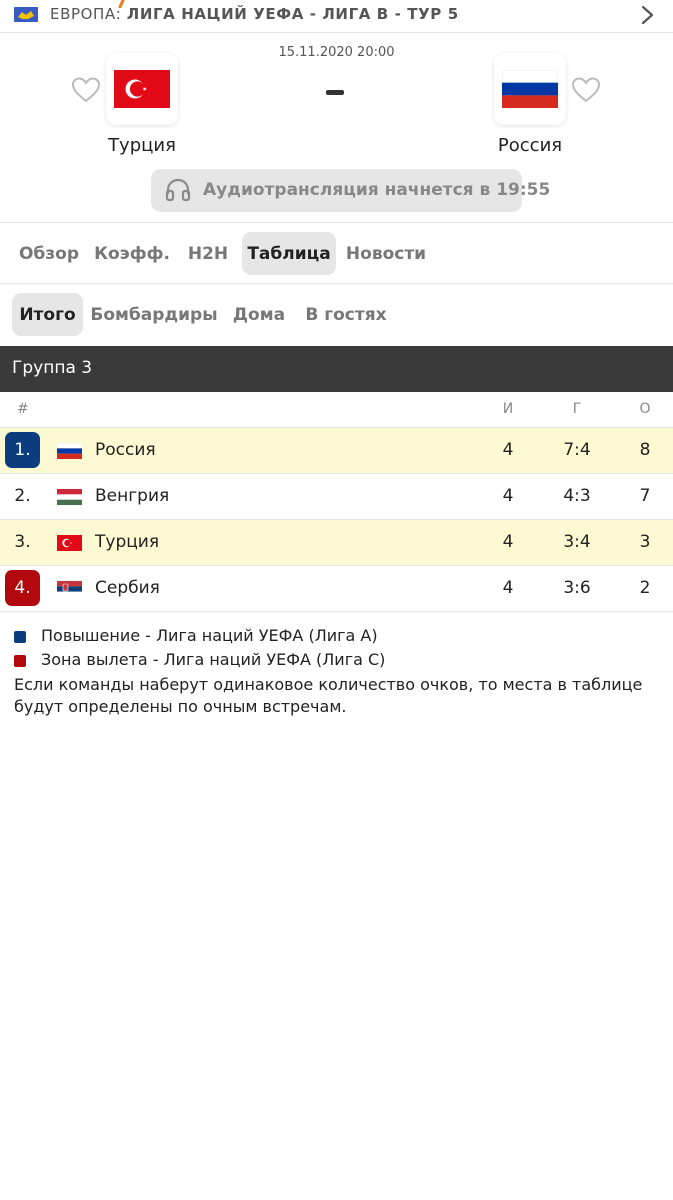 The height and width of the screenshot is (1200, 673). I want to click on legend-promotion-text: Повышение - Лига наций УЕФА (Лига A), so click(209, 635).